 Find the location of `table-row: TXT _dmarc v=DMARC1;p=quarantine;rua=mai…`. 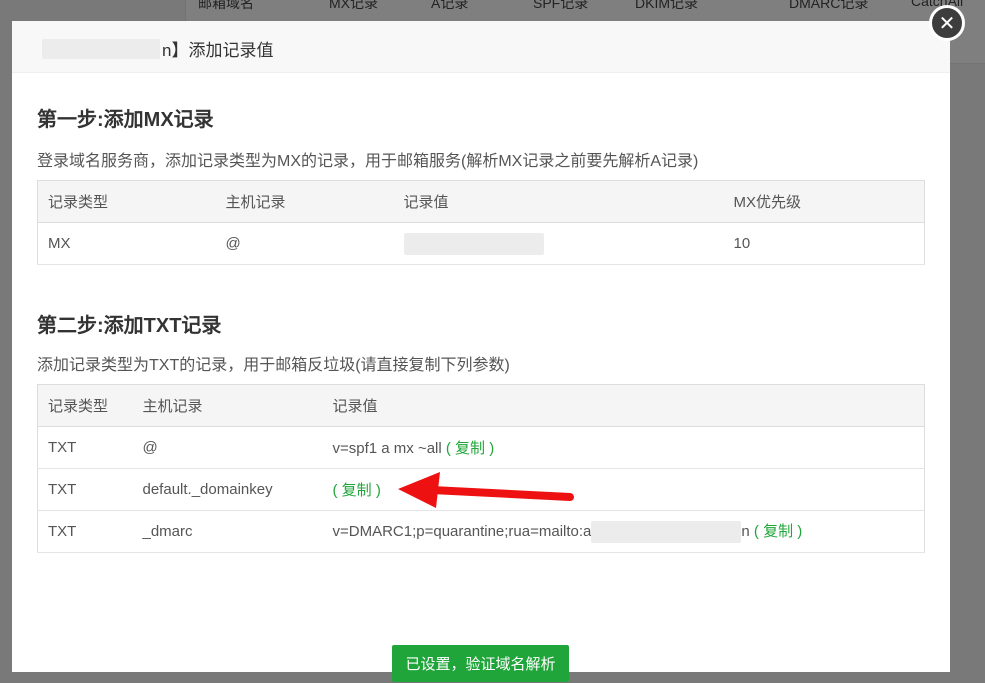

table-row: TXT _dmarc v=DMARC1;p=quarantine;rua=mai… is located at coordinates (481, 531).